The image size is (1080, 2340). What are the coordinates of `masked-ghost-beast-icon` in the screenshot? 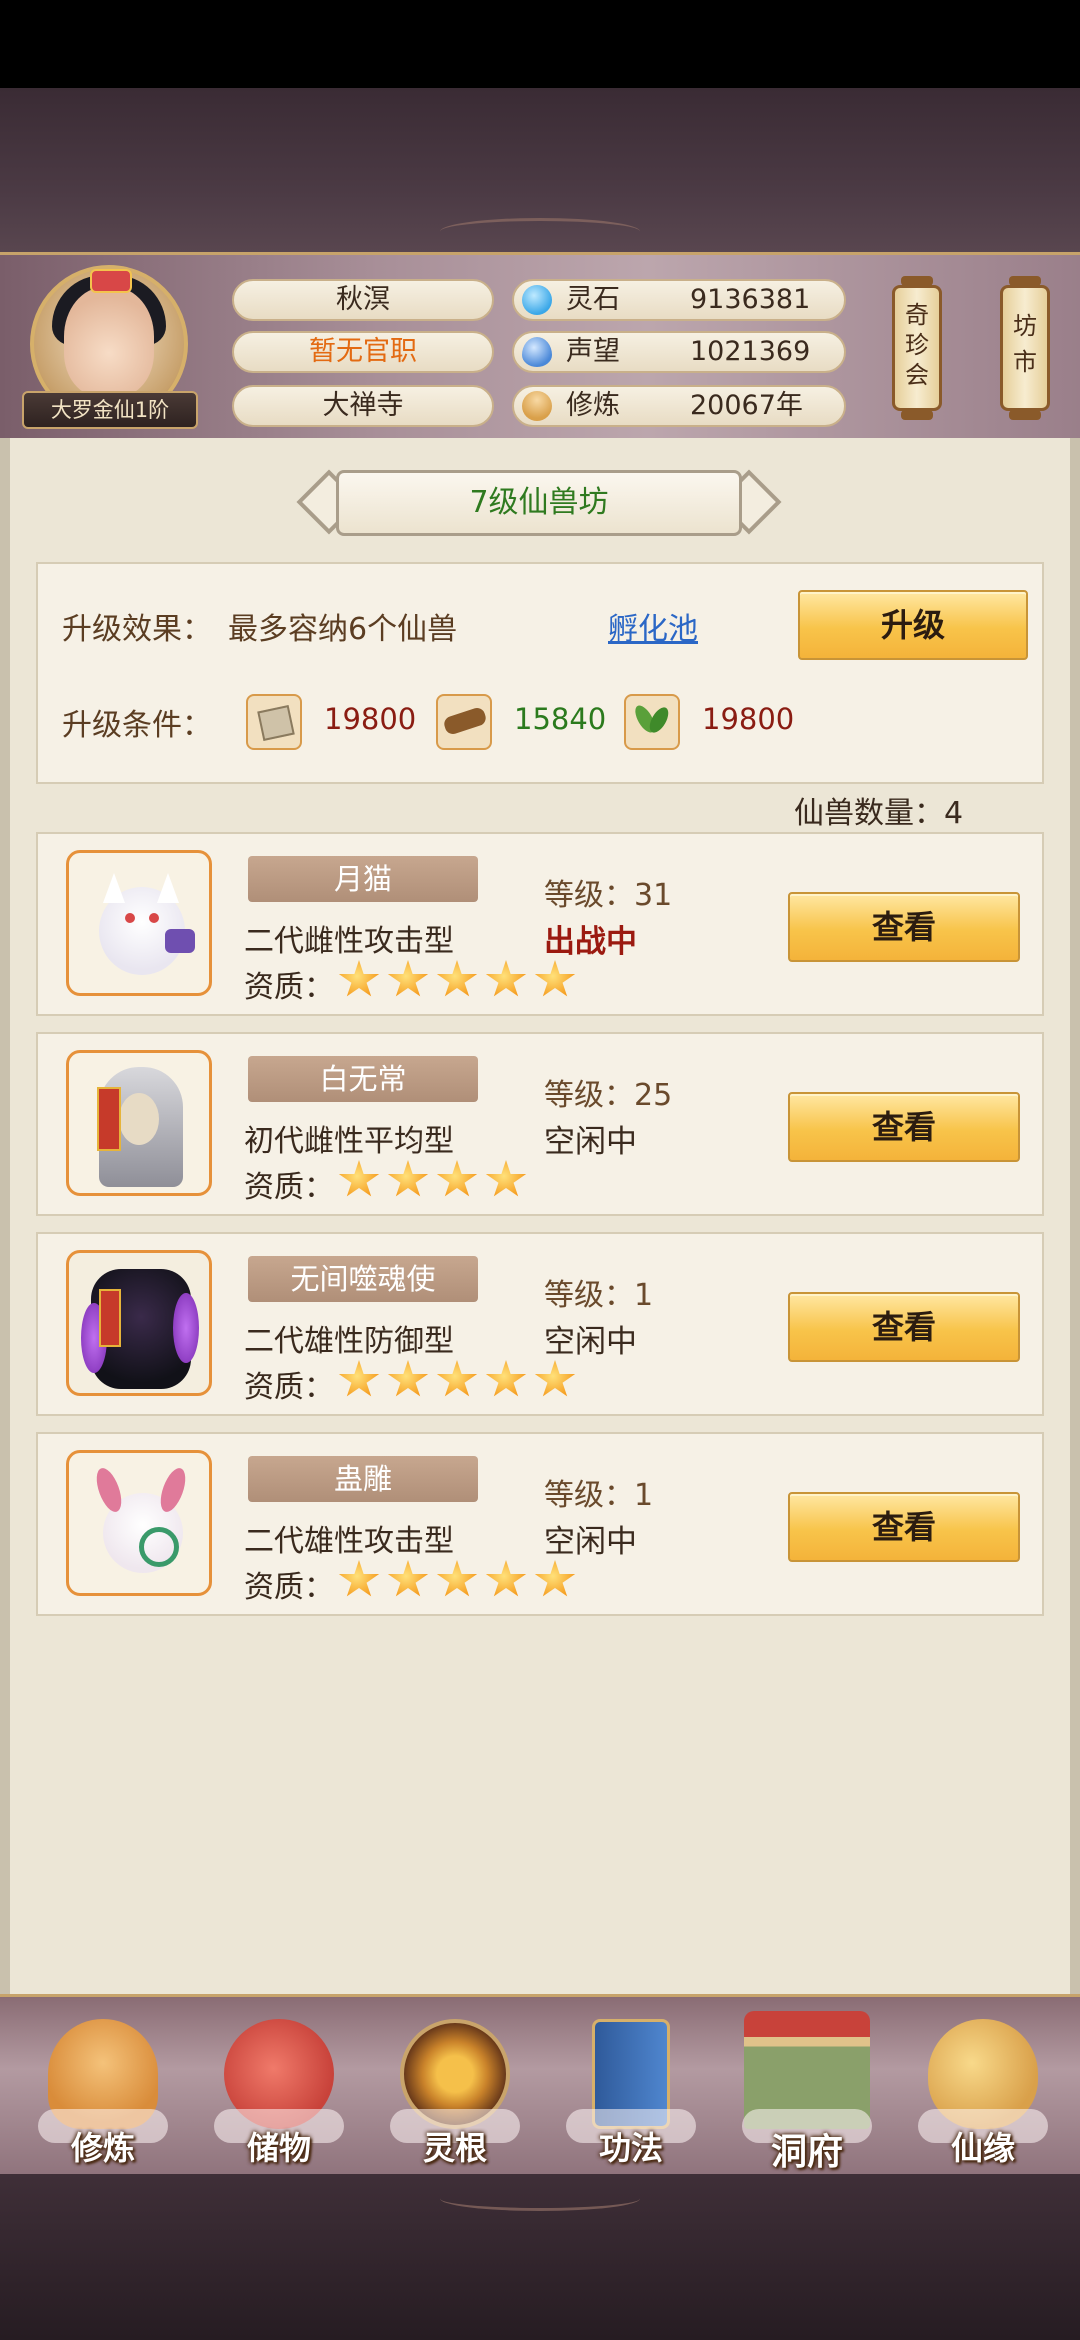 It's located at (139, 1123).